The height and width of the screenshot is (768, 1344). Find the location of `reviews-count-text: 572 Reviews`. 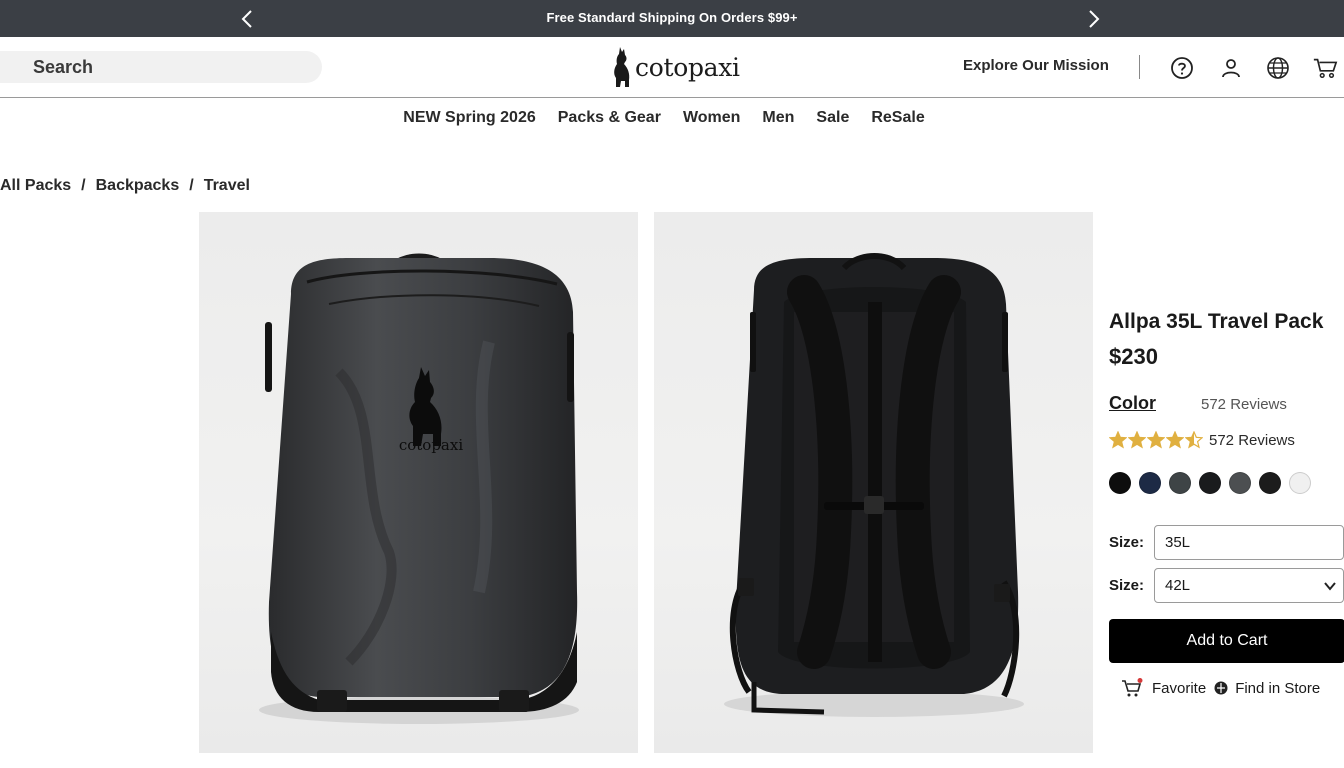

reviews-count-text: 572 Reviews is located at coordinates (1244, 404).